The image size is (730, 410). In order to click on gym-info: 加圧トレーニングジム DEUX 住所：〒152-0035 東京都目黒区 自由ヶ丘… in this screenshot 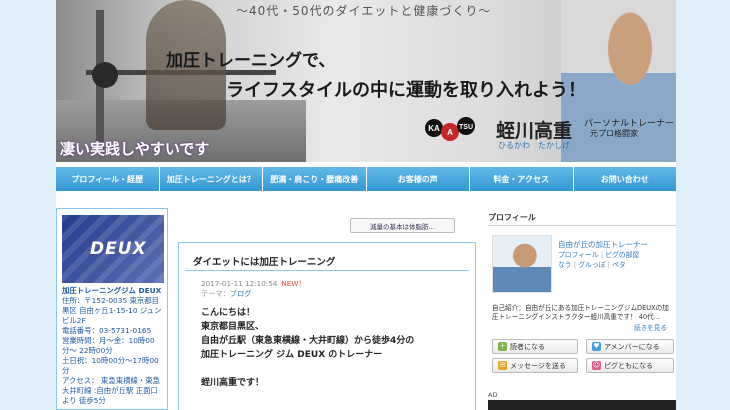, I will do `click(113, 346)`.